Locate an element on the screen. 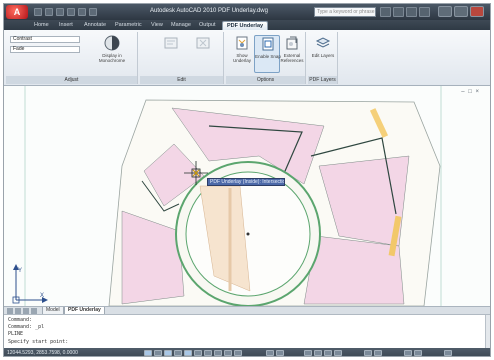  remove-clip-icon is located at coordinates (203, 43).